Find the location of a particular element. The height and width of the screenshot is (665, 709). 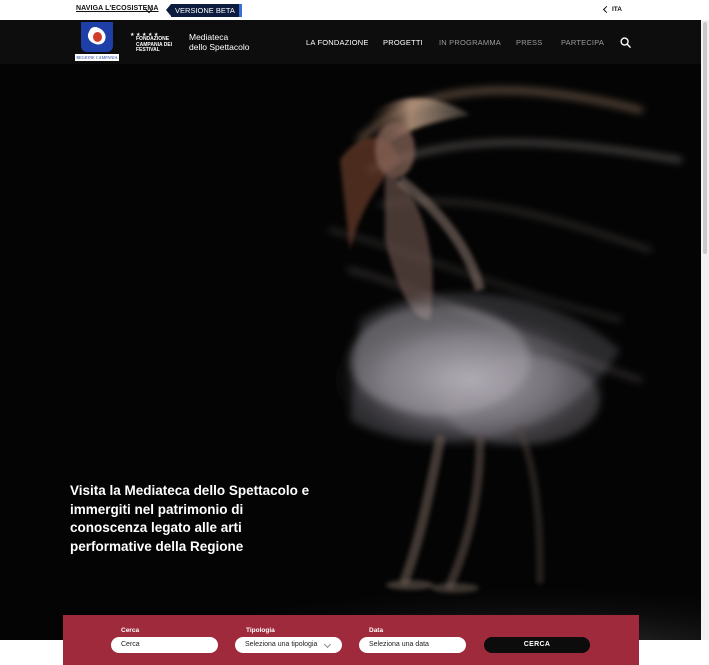

search-input: Cerca is located at coordinates (164, 645).